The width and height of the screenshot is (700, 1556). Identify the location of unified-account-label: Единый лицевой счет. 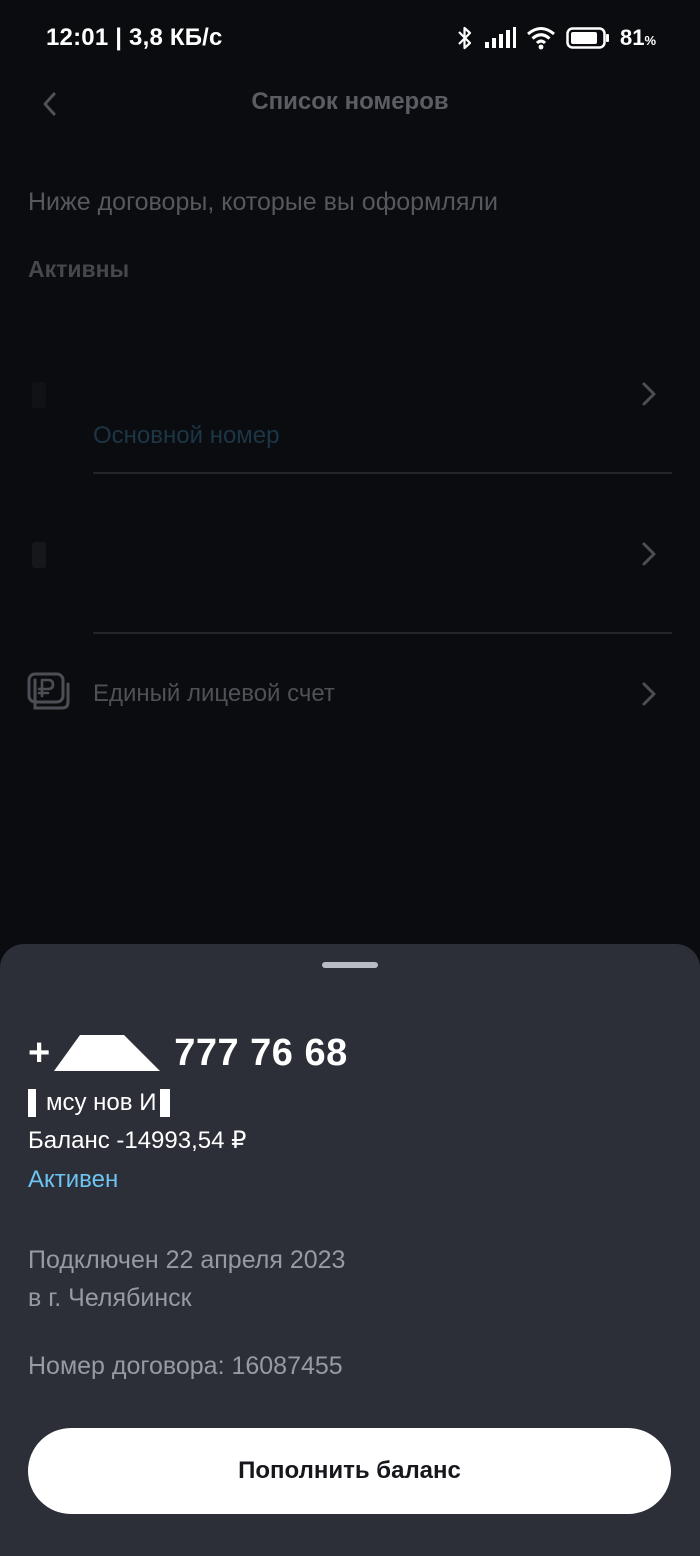
(214, 693).